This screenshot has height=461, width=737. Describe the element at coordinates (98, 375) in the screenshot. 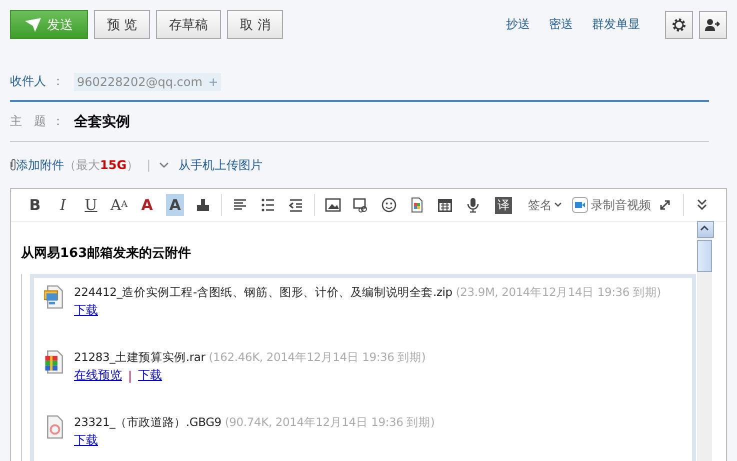

I see `file-link: 在线预览` at that location.